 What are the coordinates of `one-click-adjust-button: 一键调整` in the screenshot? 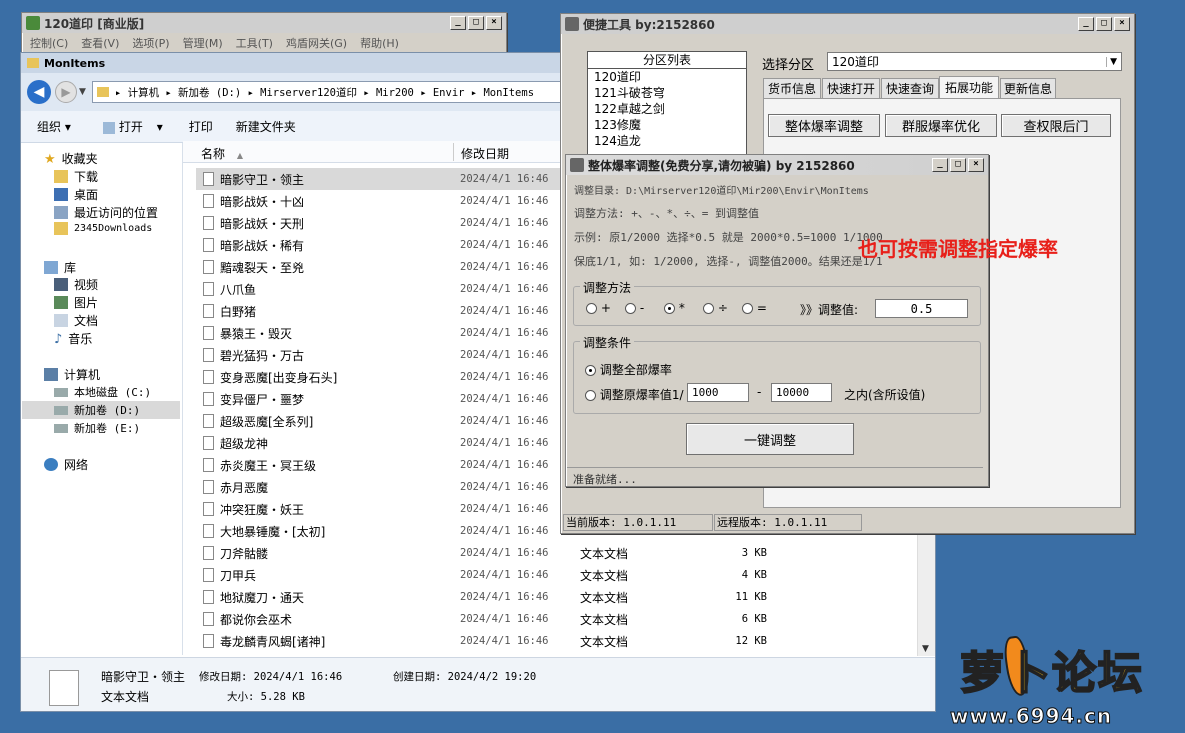 It's located at (770, 439).